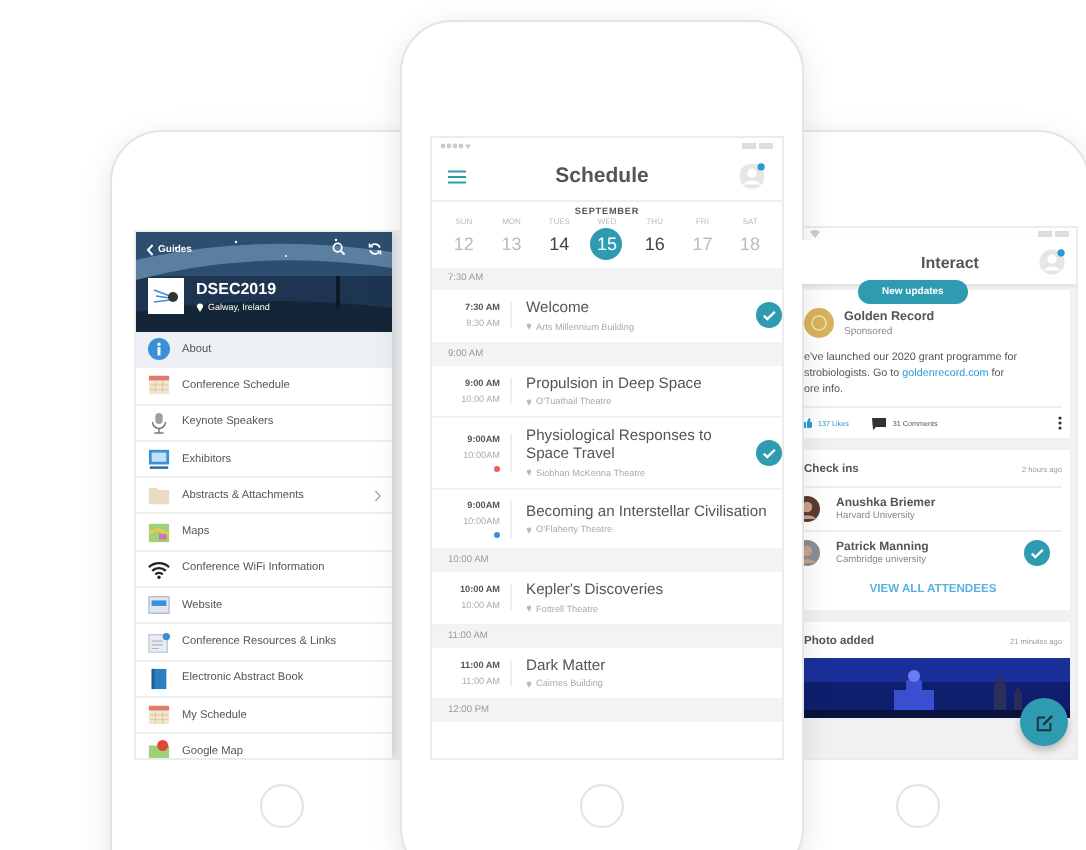  Describe the element at coordinates (159, 422) in the screenshot. I see `microphone-icon` at that location.